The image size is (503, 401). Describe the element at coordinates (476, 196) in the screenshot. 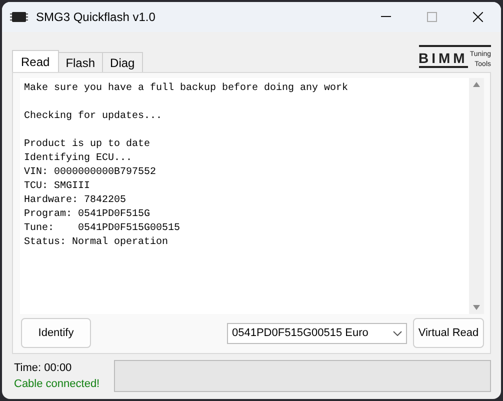

I see `scrollbar` at that location.